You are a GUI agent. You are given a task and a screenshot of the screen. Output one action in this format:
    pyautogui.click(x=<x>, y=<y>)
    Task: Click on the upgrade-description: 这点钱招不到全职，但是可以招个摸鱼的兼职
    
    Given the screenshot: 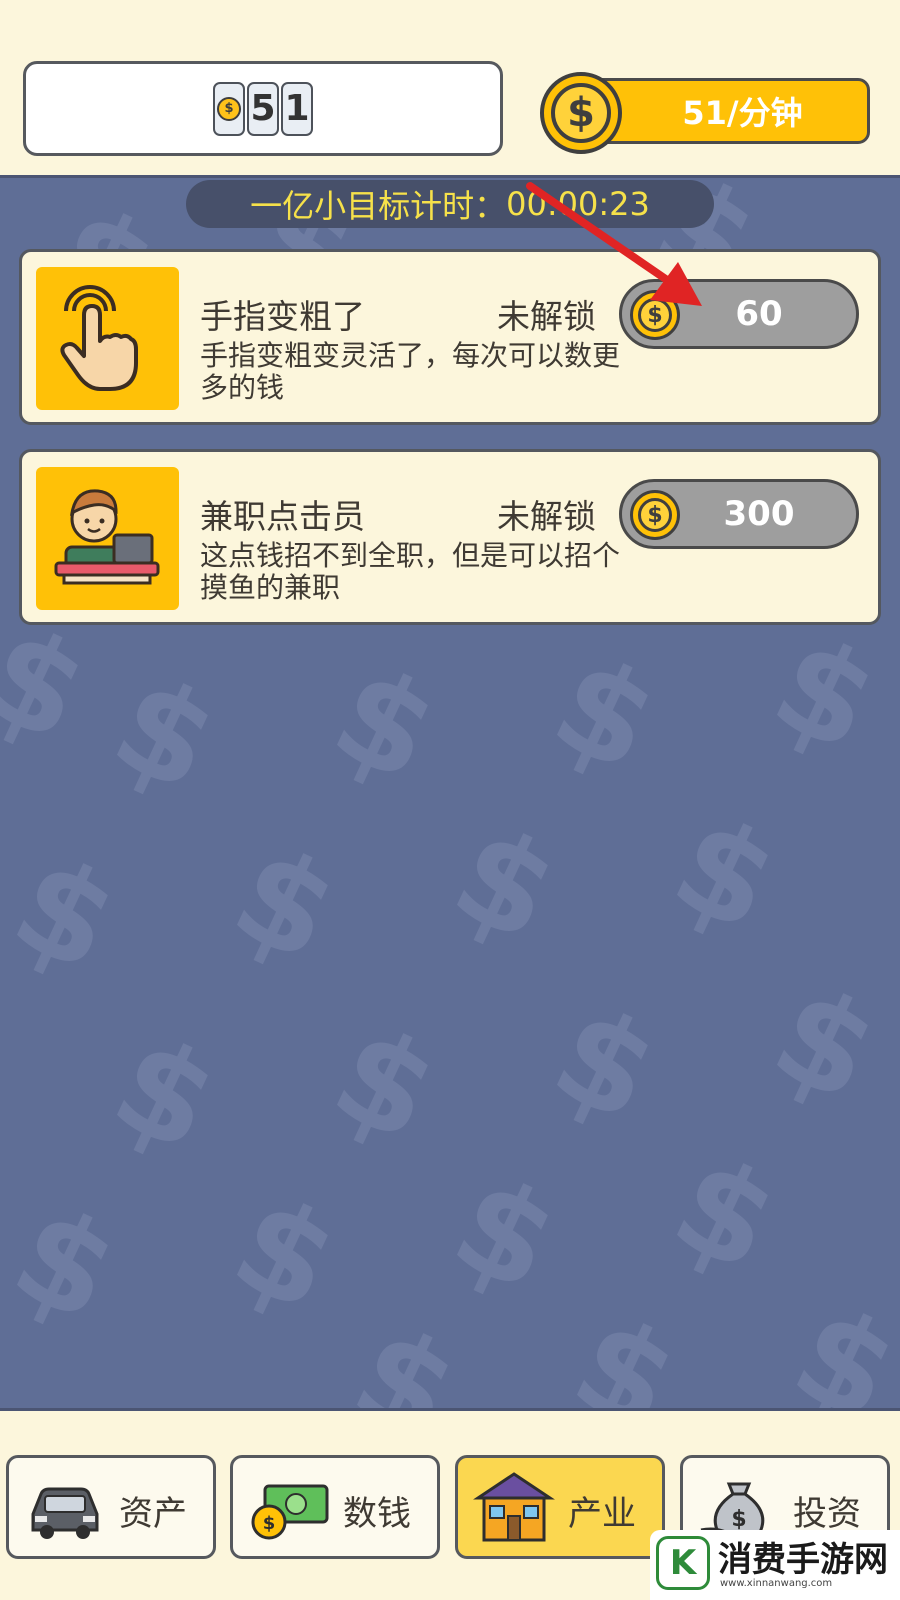 What is the action you would take?
    pyautogui.click(x=410, y=571)
    